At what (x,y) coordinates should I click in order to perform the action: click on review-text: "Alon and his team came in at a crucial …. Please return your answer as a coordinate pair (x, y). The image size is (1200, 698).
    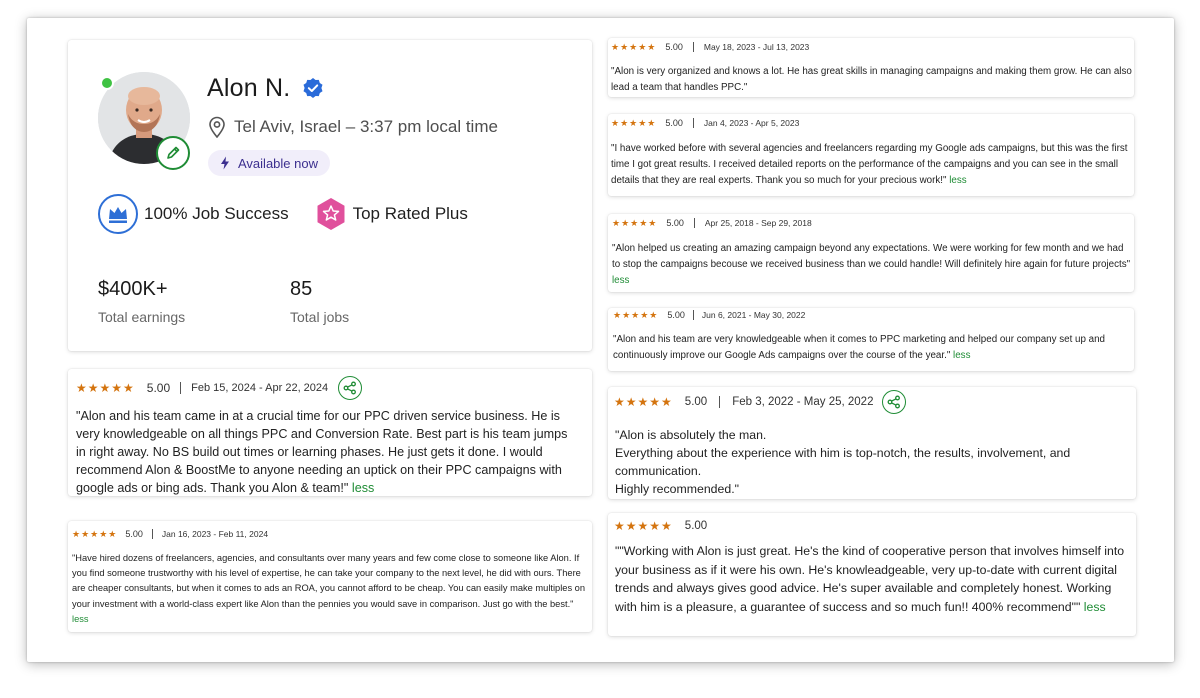
    Looking at the image, I should click on (322, 452).